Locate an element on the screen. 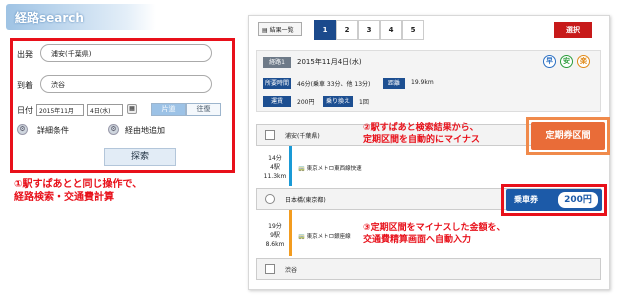 The width and height of the screenshot is (620, 300). distance-tag: 距離 is located at coordinates (394, 83).